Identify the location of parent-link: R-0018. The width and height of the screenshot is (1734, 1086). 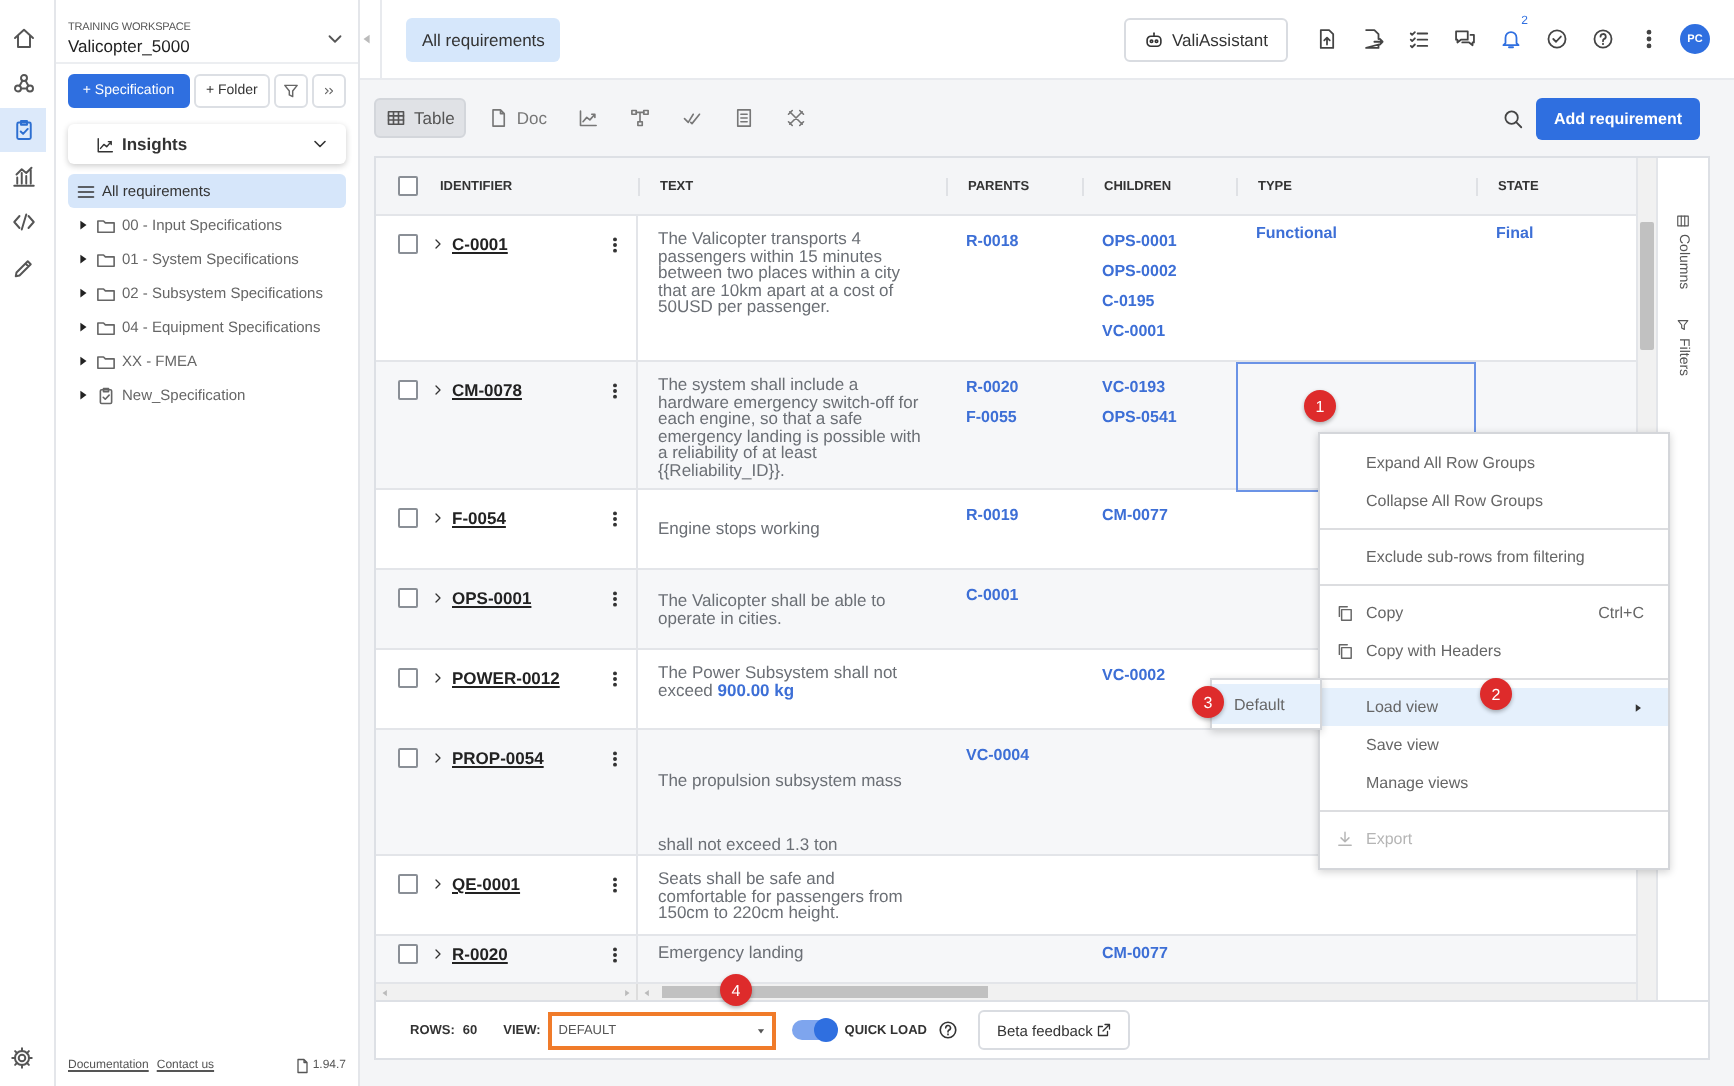
(992, 241).